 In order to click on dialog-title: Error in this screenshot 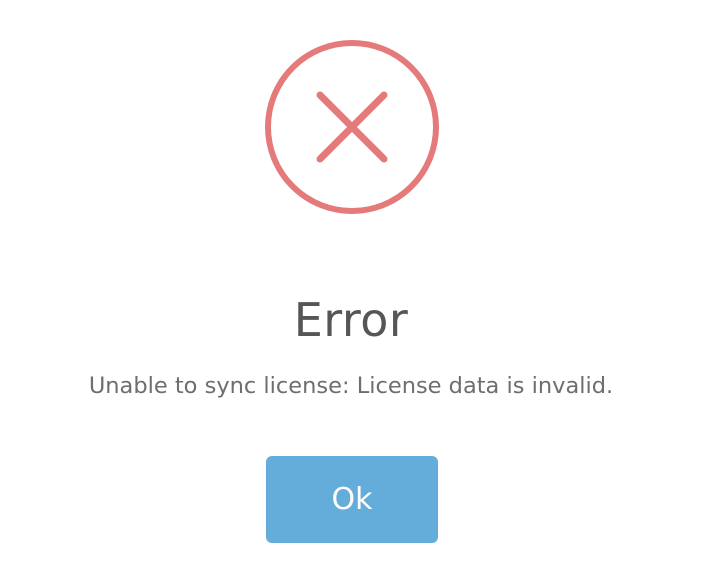, I will do `click(351, 320)`.